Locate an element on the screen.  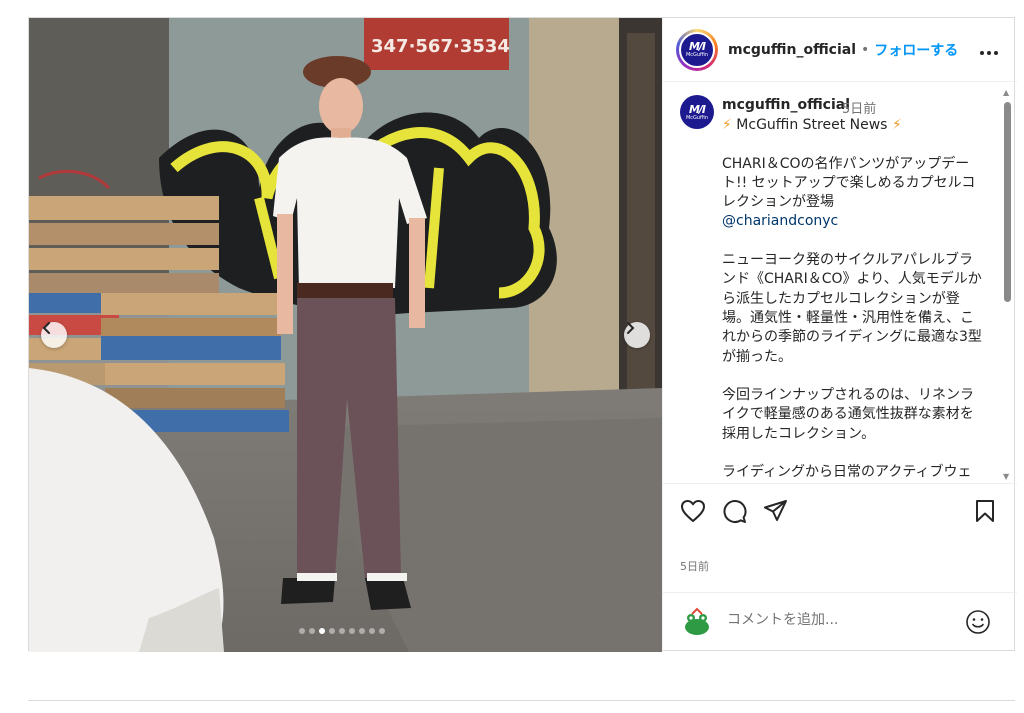
comment-icon is located at coordinates (735, 511).